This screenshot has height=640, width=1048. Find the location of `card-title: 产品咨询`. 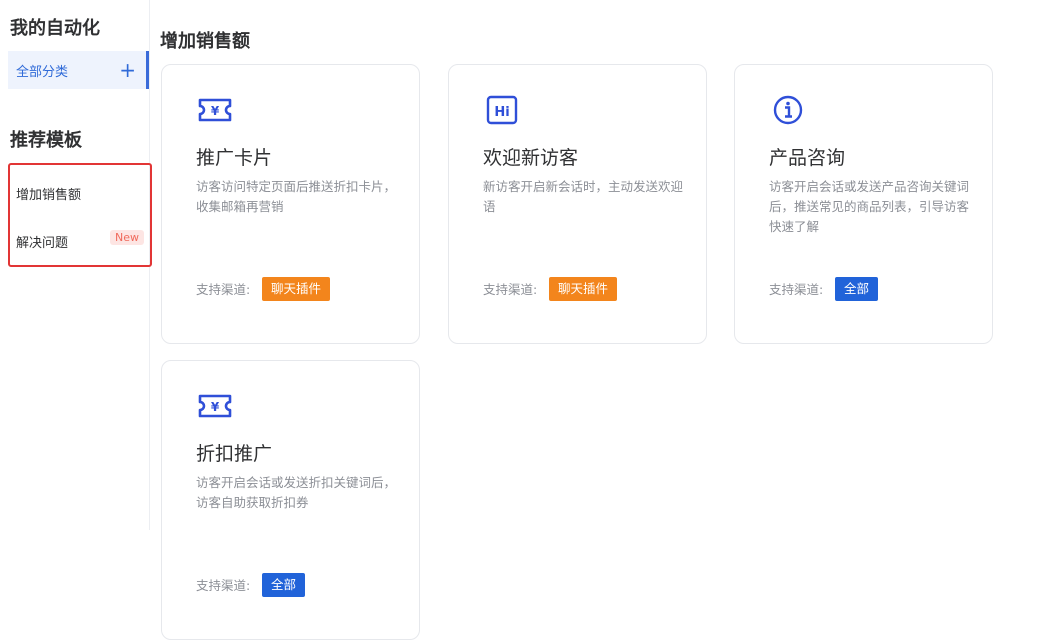

card-title: 产品咨询 is located at coordinates (807, 158).